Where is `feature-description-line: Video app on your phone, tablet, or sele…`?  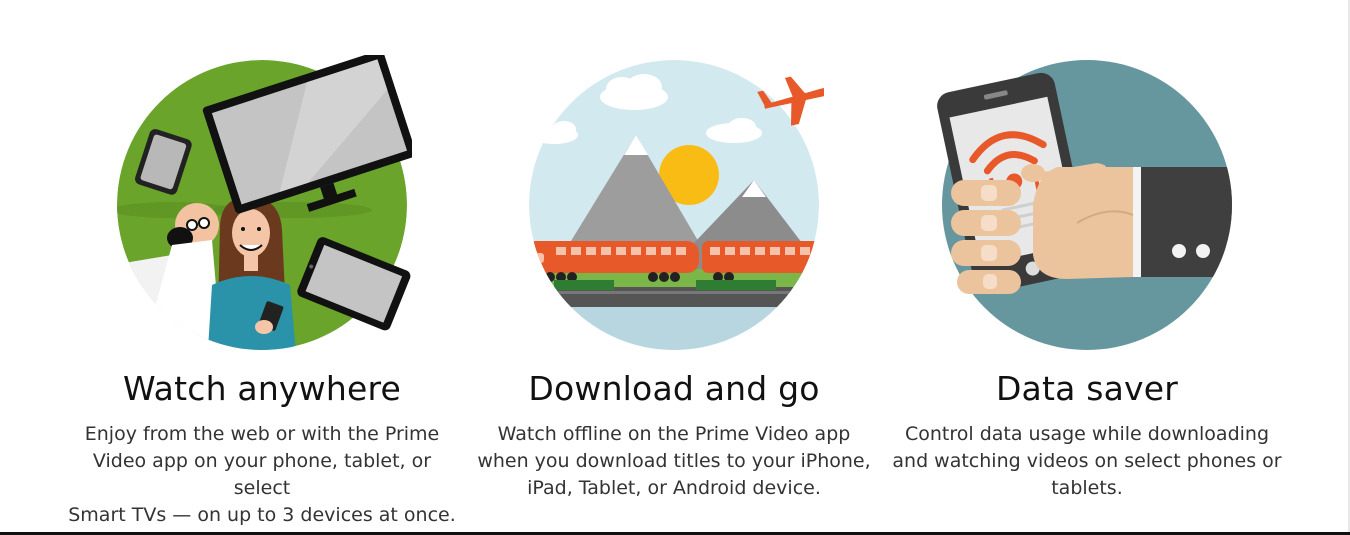
feature-description-line: Video app on your phone, tablet, or sele… is located at coordinates (262, 474).